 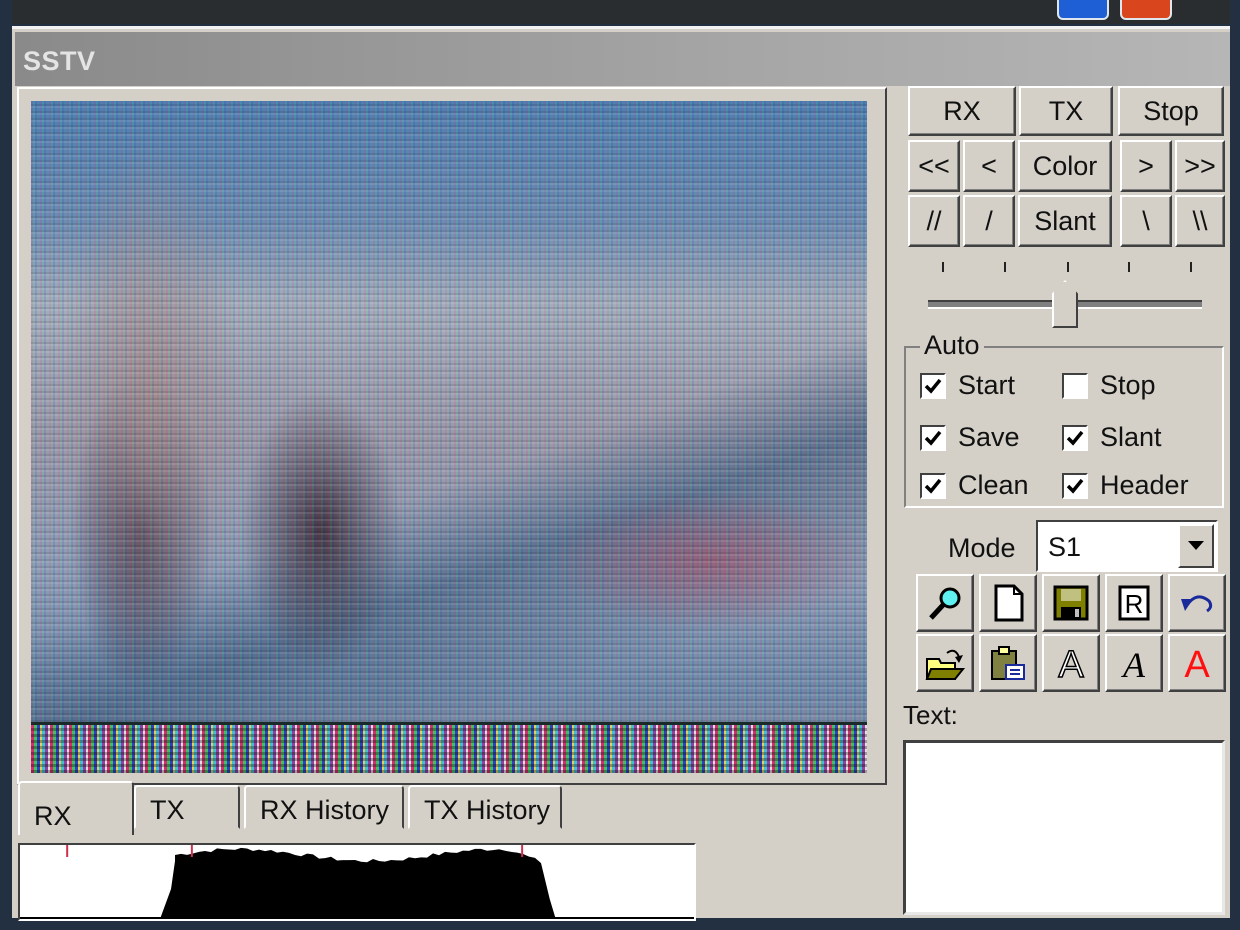 I want to click on svg-text: R, so click(x=1134, y=604).